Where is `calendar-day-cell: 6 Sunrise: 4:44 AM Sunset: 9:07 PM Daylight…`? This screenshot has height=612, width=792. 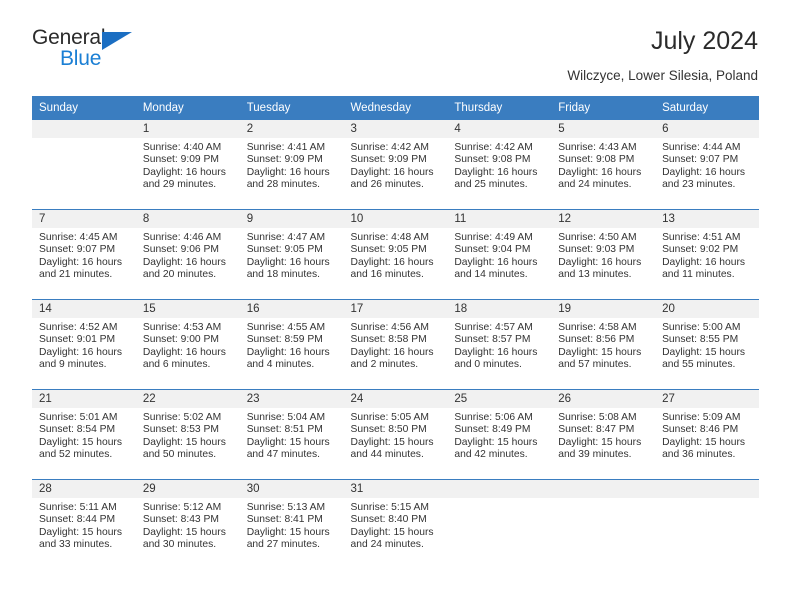
calendar-day-cell: 6 Sunrise: 4:44 AM Sunset: 9:07 PM Daylight… is located at coordinates (707, 164).